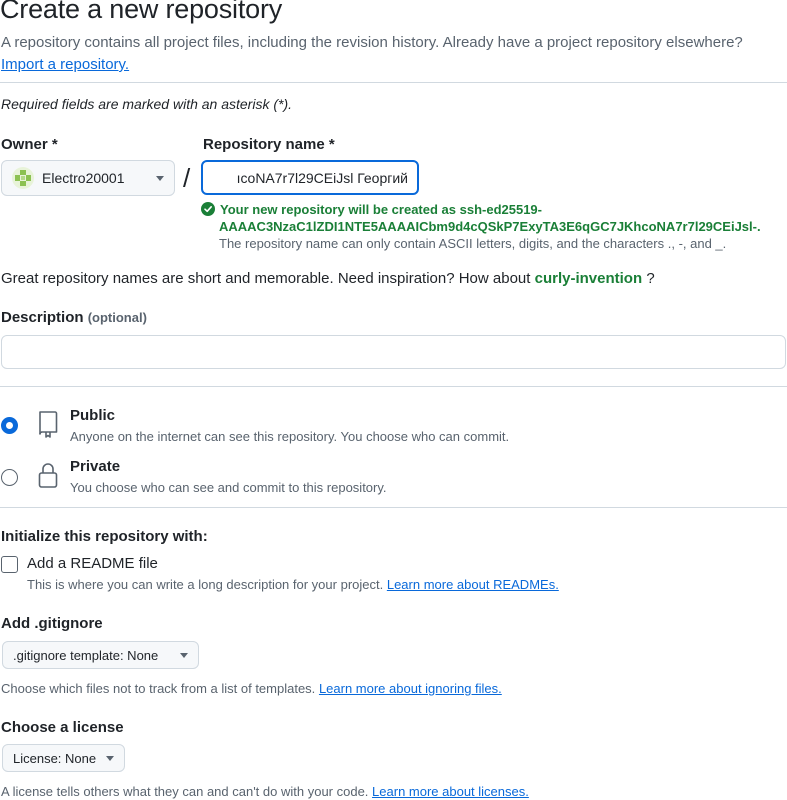 This screenshot has width=787, height=800. What do you see at coordinates (410, 688) in the screenshot?
I see `gitignore-learn-more-link: Learn more about ignoring files.` at bounding box center [410, 688].